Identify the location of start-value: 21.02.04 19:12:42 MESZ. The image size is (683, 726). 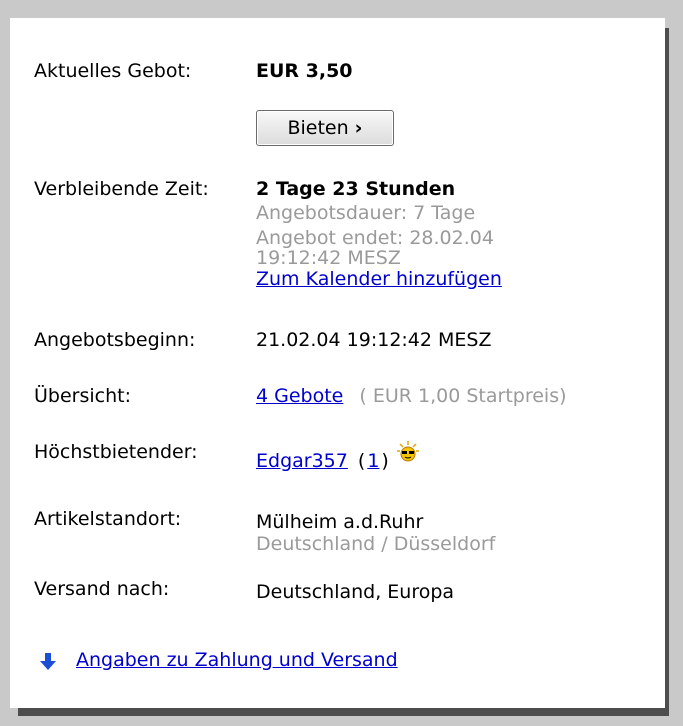
(374, 340).